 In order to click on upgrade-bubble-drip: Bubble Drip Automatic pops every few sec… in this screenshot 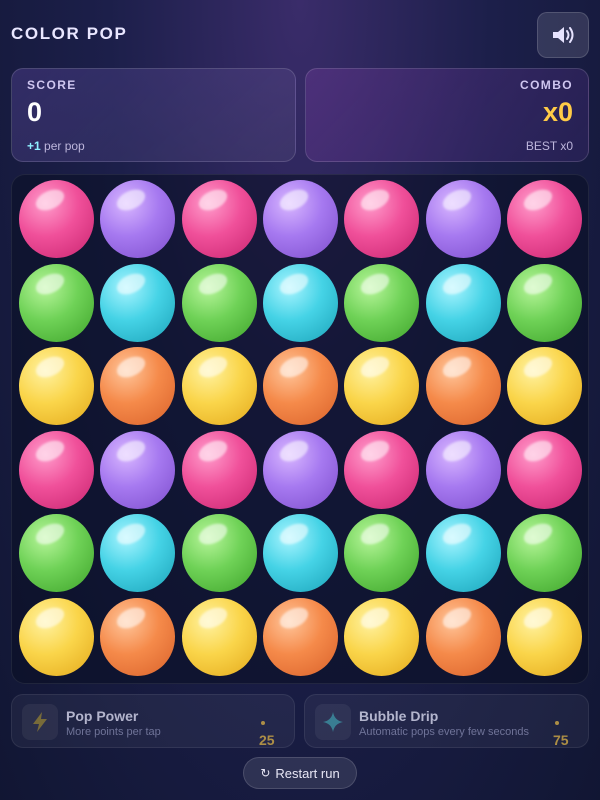, I will do `click(446, 721)`.